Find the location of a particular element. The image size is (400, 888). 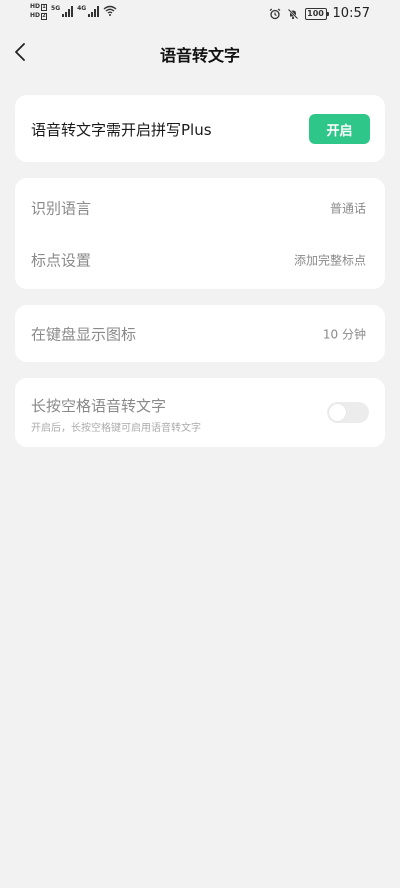

long-press-toggle is located at coordinates (348, 412).